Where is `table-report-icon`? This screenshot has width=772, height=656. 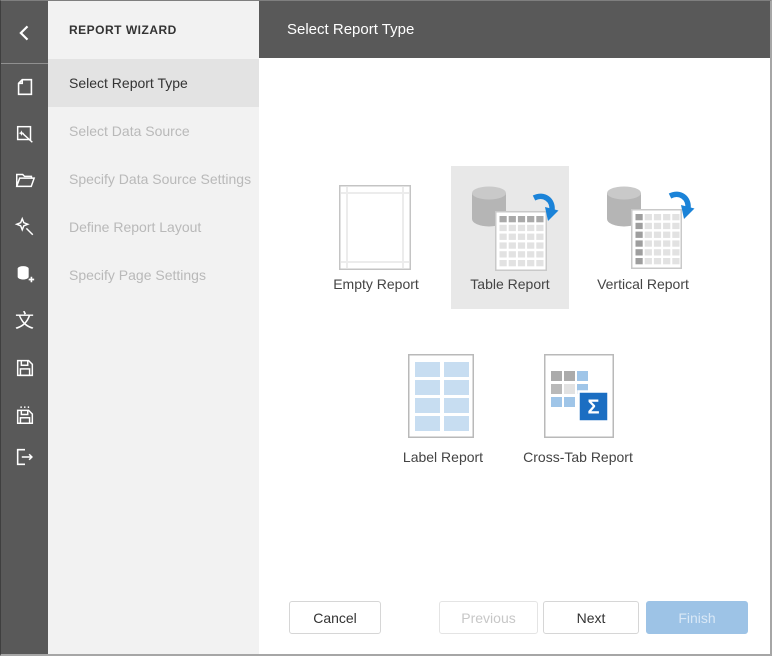
table-report-icon is located at coordinates (515, 228).